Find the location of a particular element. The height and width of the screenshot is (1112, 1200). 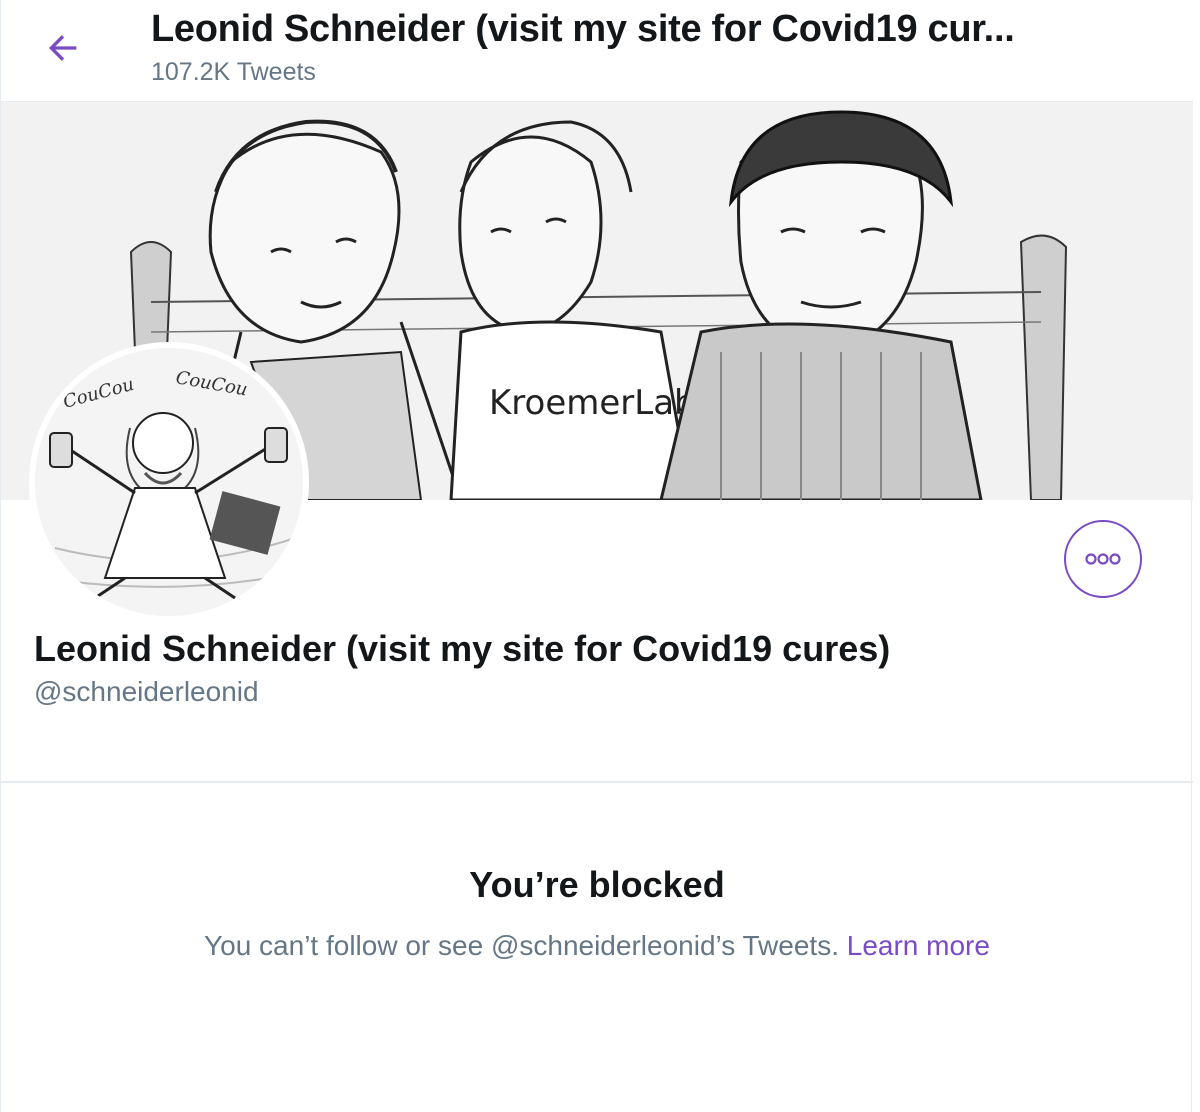

back-button is located at coordinates (63, 48).